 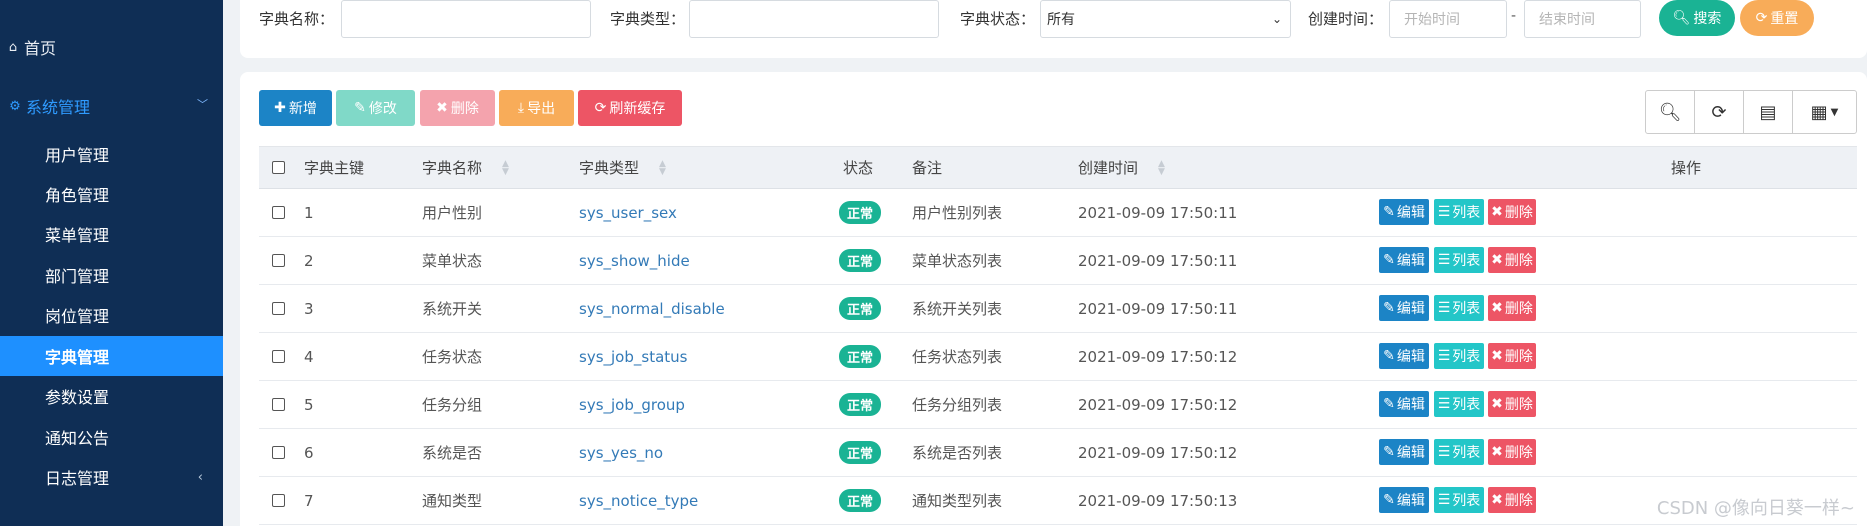 What do you see at coordinates (111, 477) in the screenshot?
I see `sidebar-item-logs: 日志管理 ‹` at bounding box center [111, 477].